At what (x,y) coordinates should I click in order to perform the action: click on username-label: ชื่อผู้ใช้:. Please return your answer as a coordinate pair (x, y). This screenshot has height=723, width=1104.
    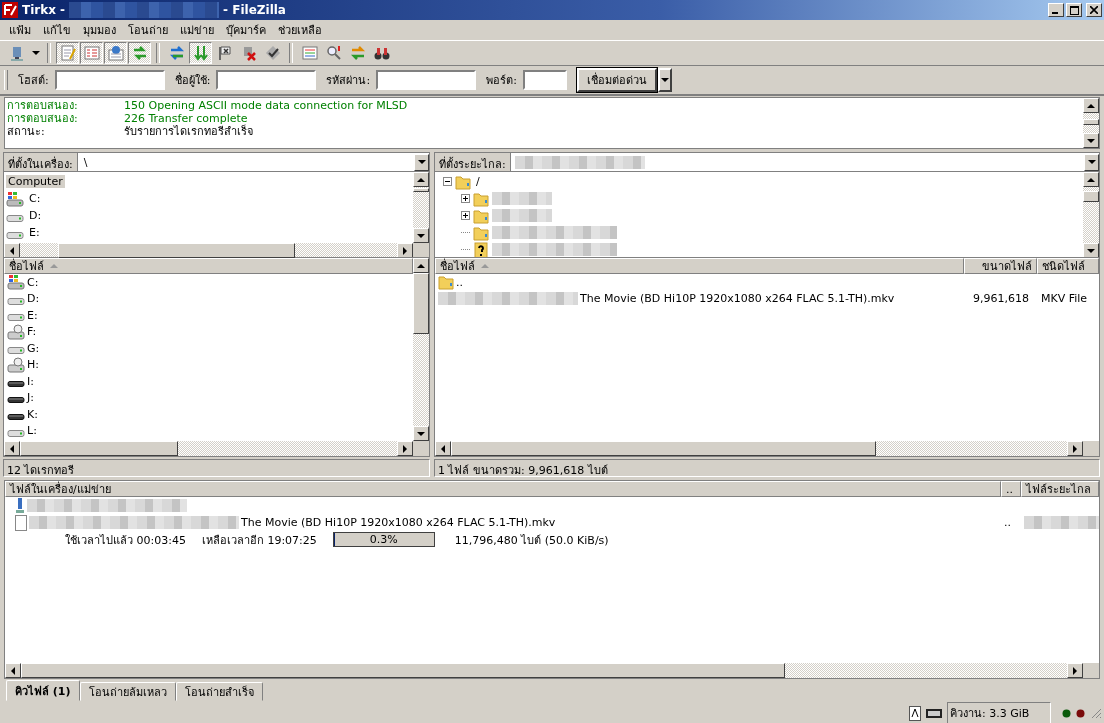
    Looking at the image, I should click on (192, 80).